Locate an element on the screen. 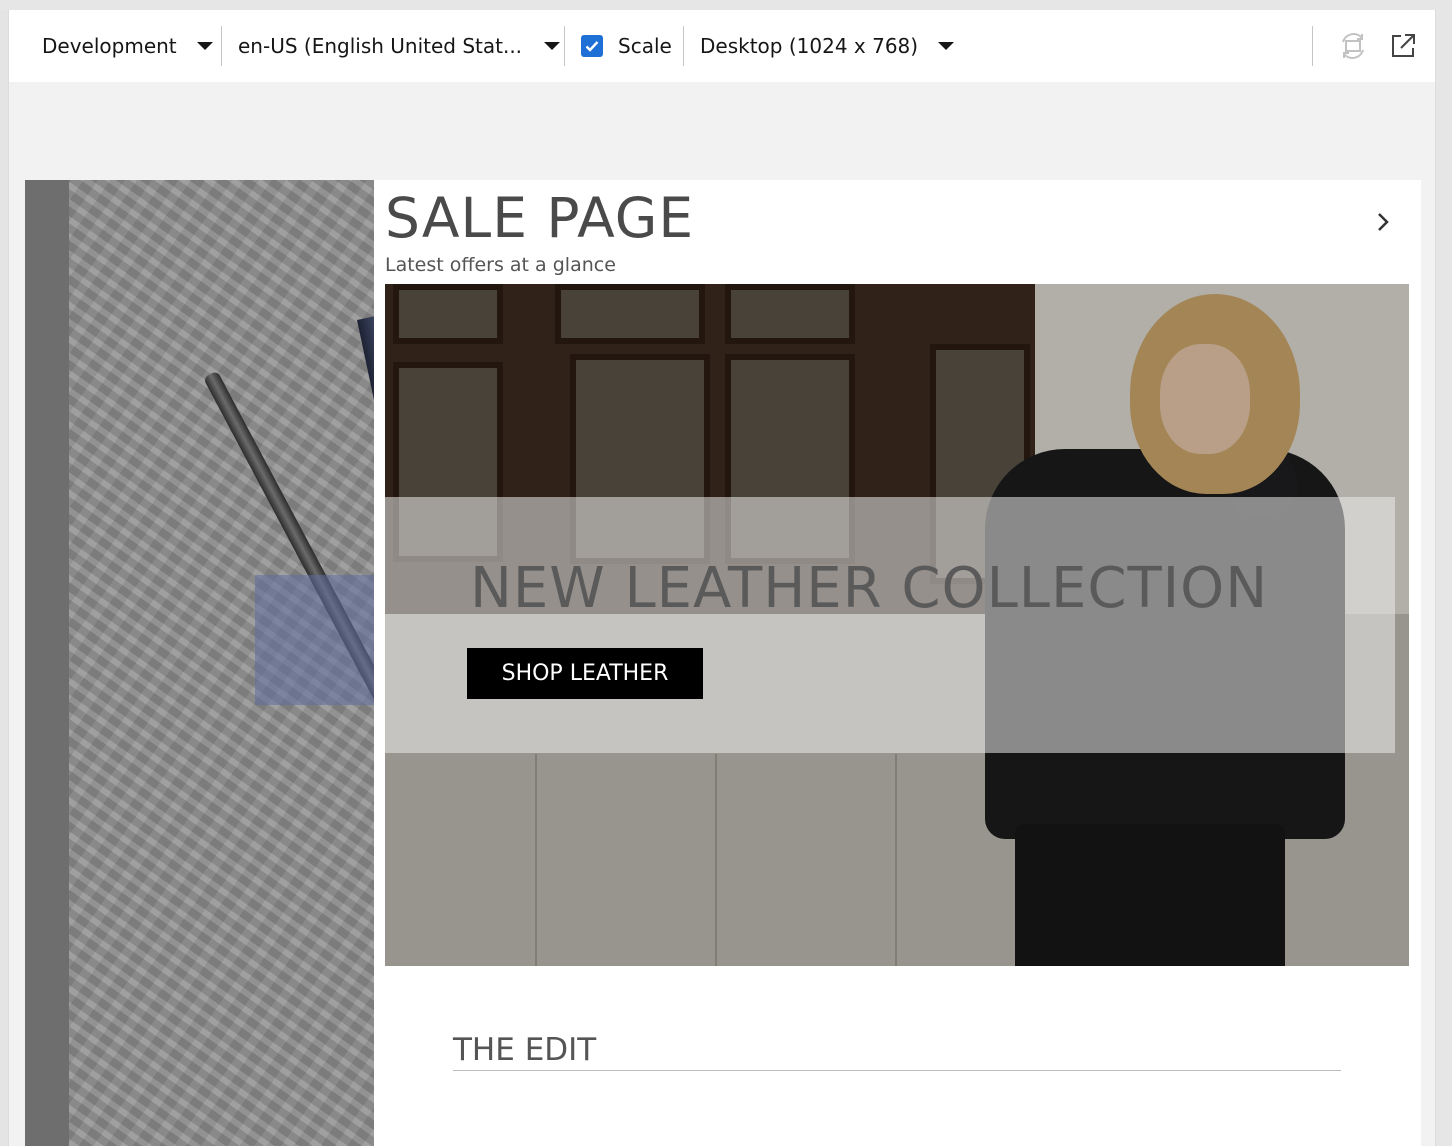  scale-toggle: Scale is located at coordinates (624, 46).